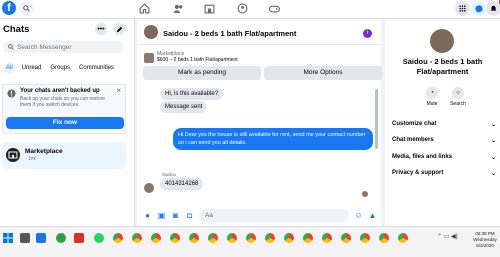 The width and height of the screenshot is (500, 257). I want to click on new-message-icon, so click(119, 29).